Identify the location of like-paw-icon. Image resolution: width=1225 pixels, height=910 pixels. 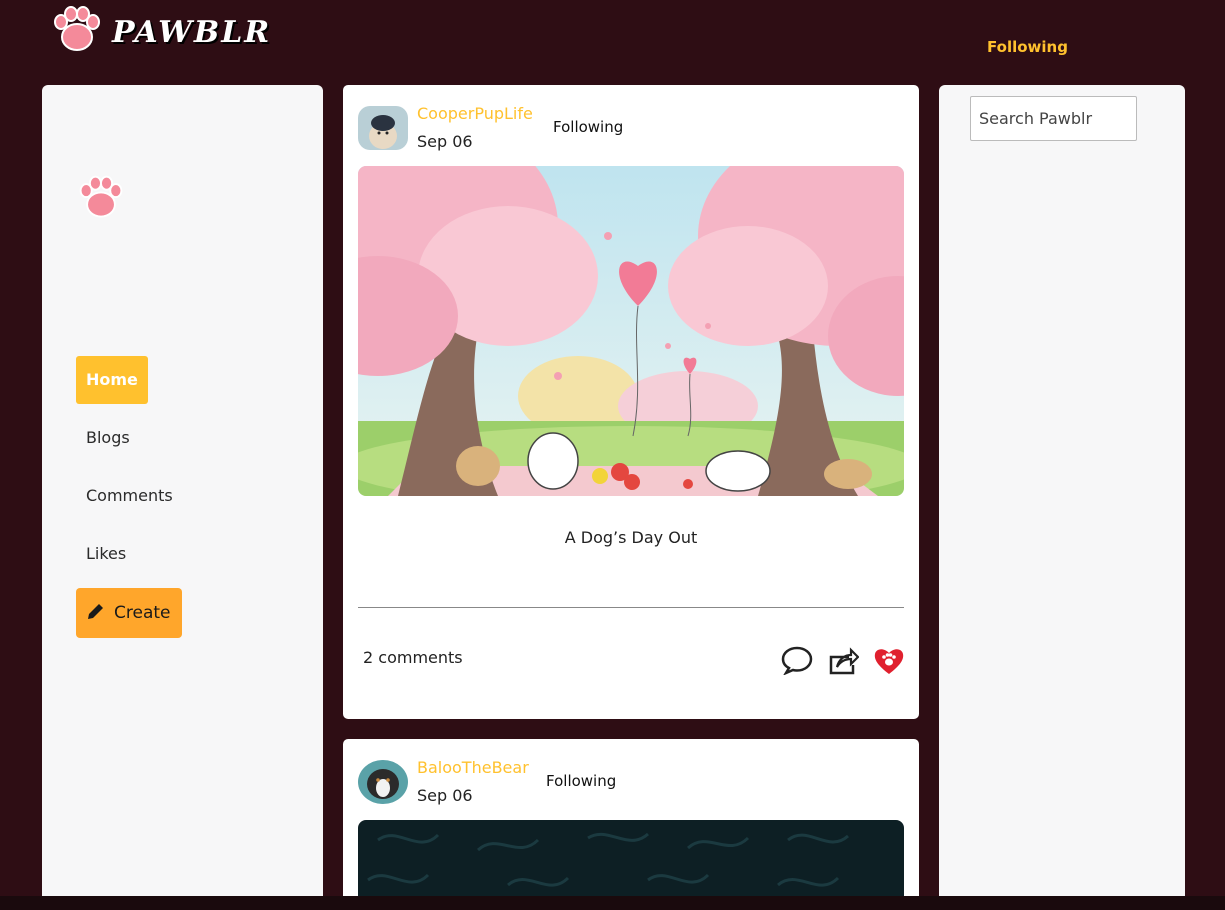
(889, 660).